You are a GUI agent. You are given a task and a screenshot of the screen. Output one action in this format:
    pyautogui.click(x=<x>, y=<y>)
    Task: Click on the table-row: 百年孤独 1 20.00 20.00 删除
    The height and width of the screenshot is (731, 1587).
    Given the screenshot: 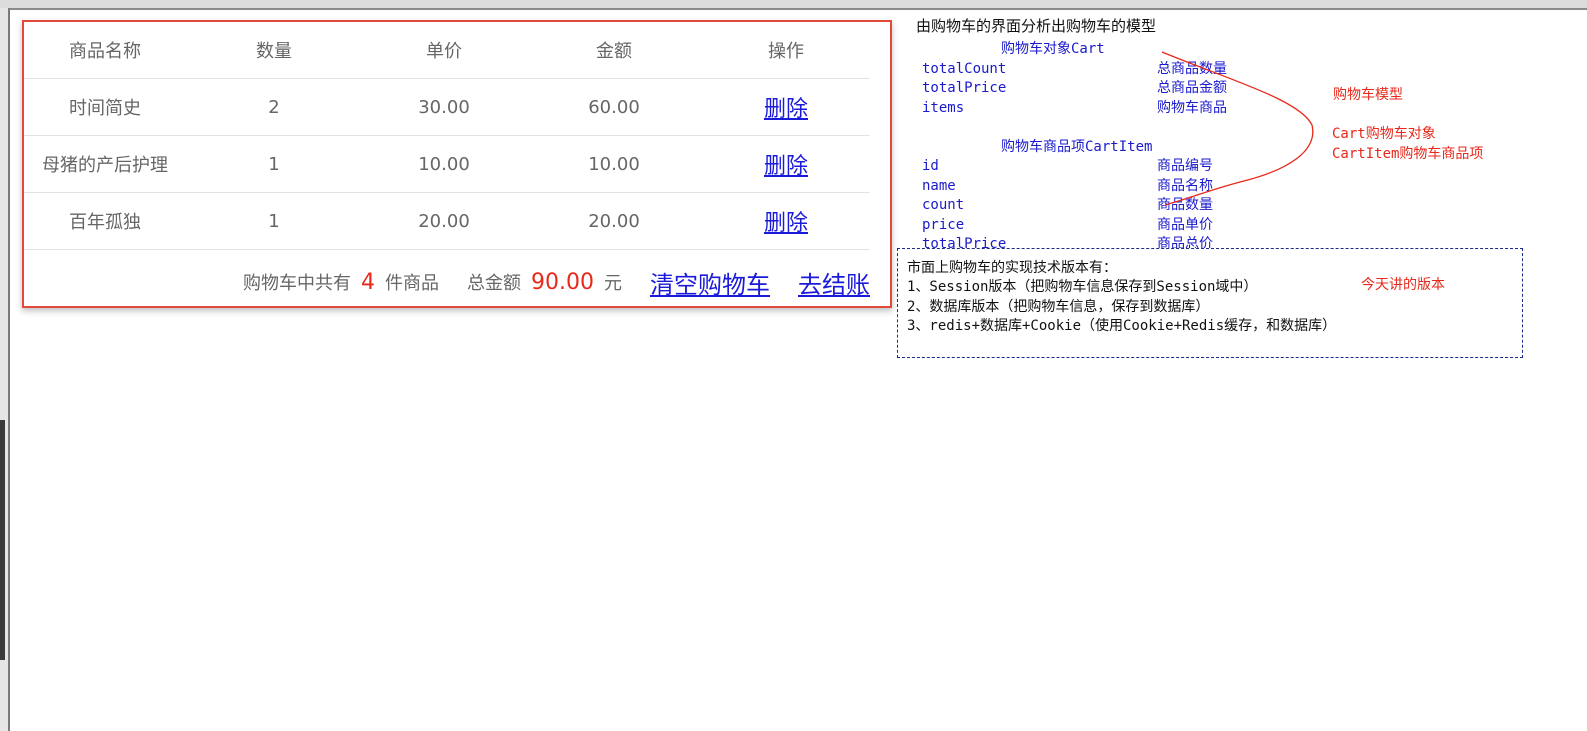 What is the action you would take?
    pyautogui.click(x=447, y=221)
    